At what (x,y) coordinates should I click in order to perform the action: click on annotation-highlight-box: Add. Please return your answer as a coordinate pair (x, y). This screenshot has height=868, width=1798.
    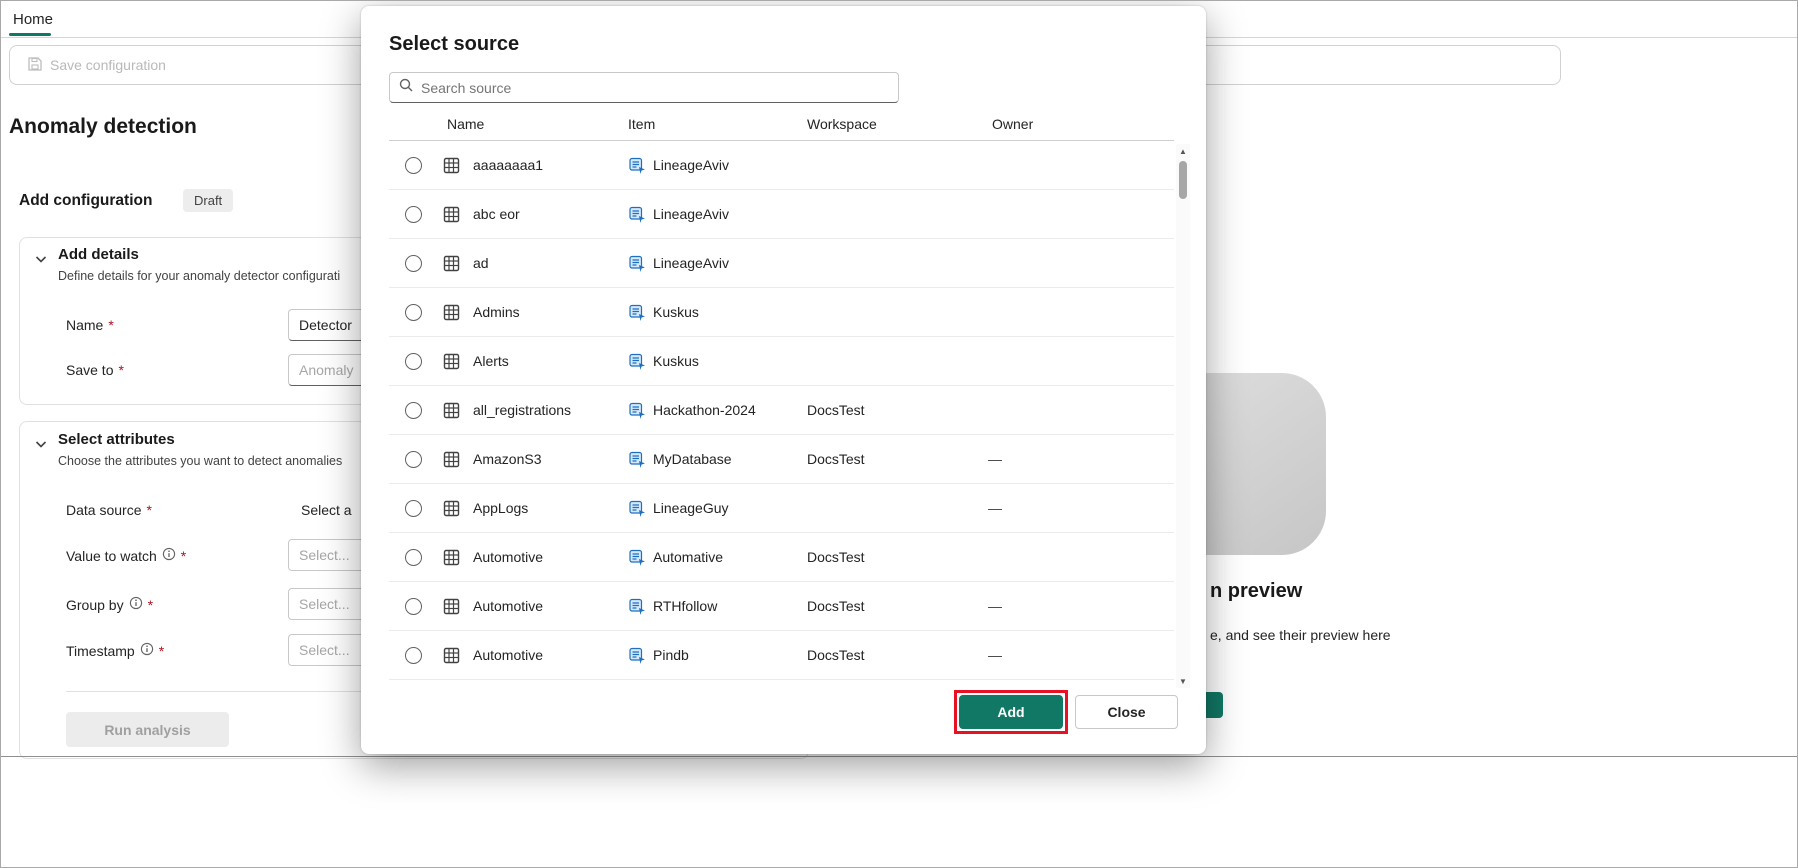
    Looking at the image, I should click on (1011, 712).